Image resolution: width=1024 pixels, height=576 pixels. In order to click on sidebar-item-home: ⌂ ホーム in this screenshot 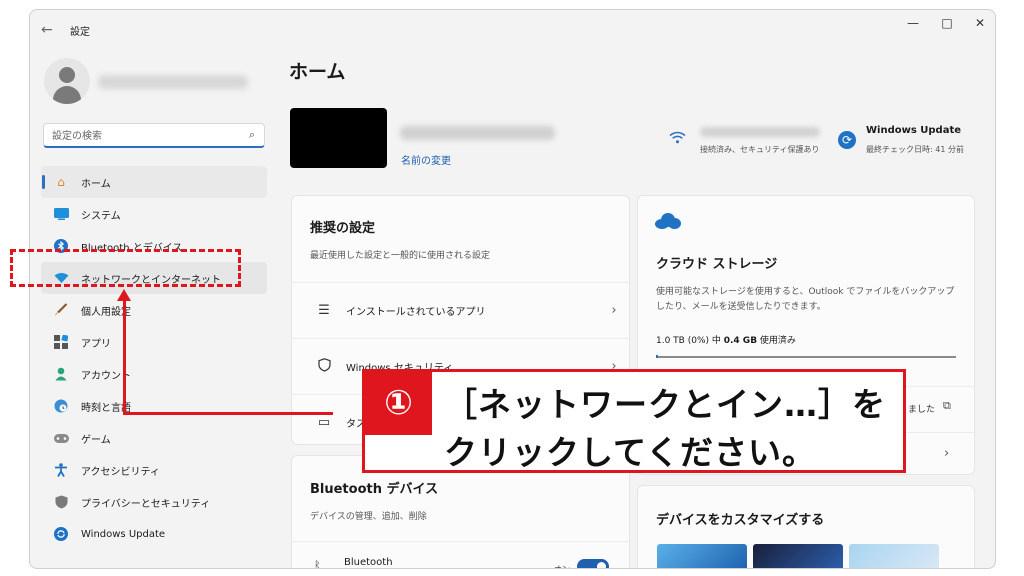, I will do `click(154, 182)`.